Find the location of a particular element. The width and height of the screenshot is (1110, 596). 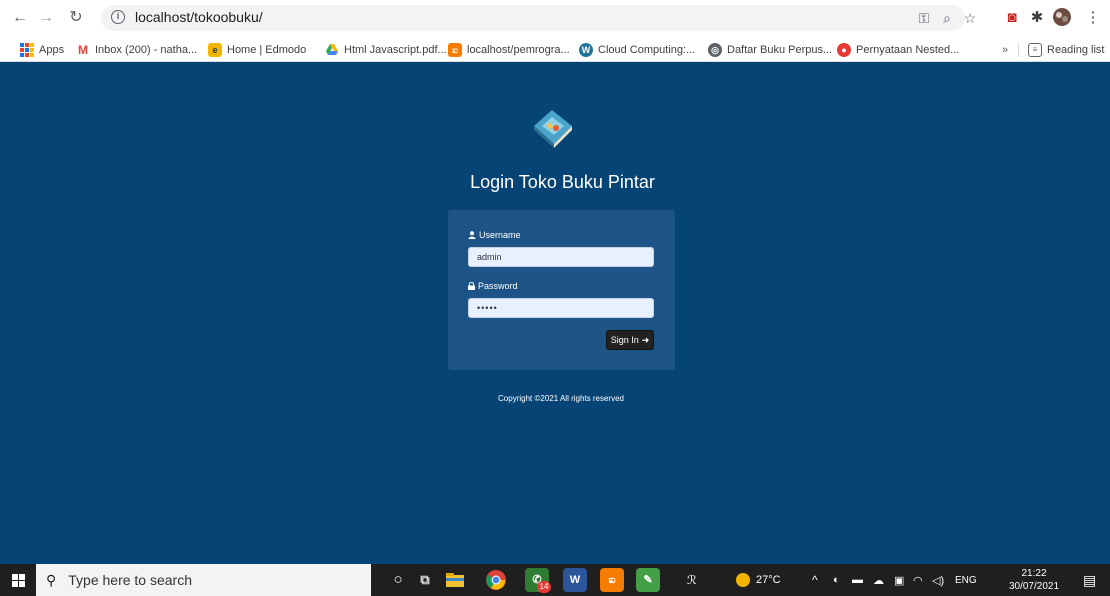

gmail-icon: M is located at coordinates (83, 50).